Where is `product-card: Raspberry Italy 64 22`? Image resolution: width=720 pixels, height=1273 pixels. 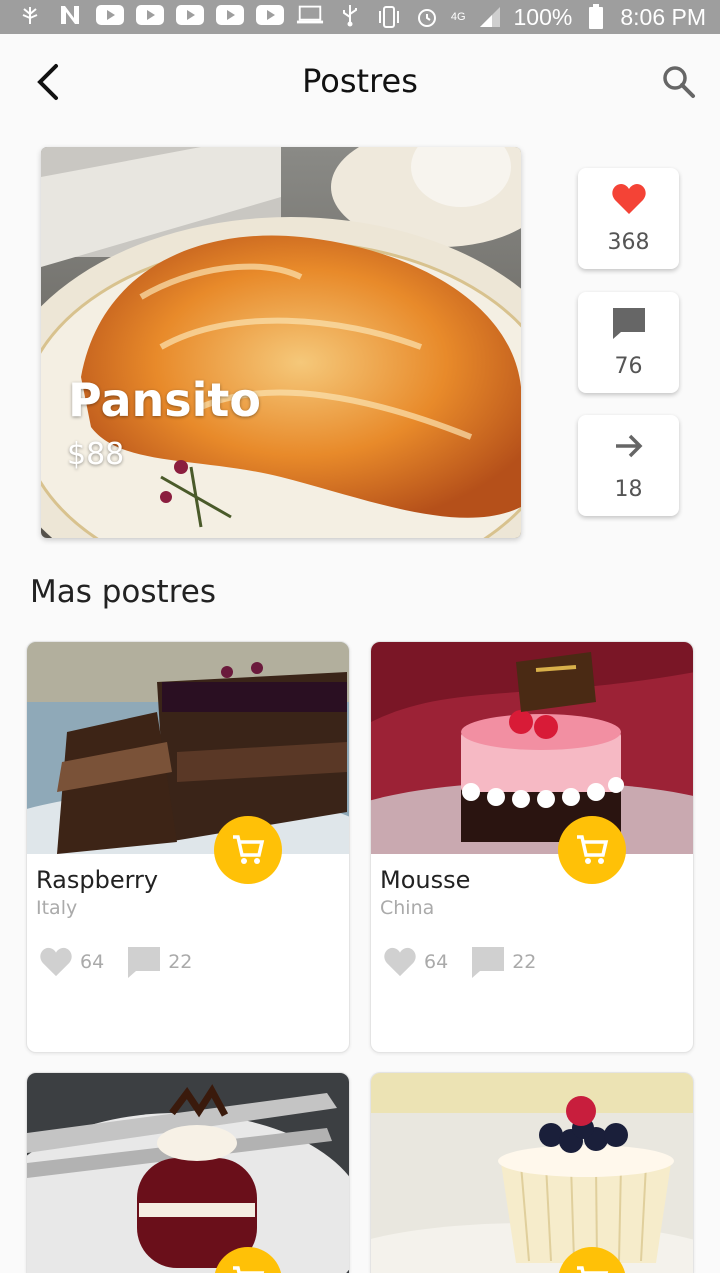 product-card: Raspberry Italy 64 22 is located at coordinates (188, 847).